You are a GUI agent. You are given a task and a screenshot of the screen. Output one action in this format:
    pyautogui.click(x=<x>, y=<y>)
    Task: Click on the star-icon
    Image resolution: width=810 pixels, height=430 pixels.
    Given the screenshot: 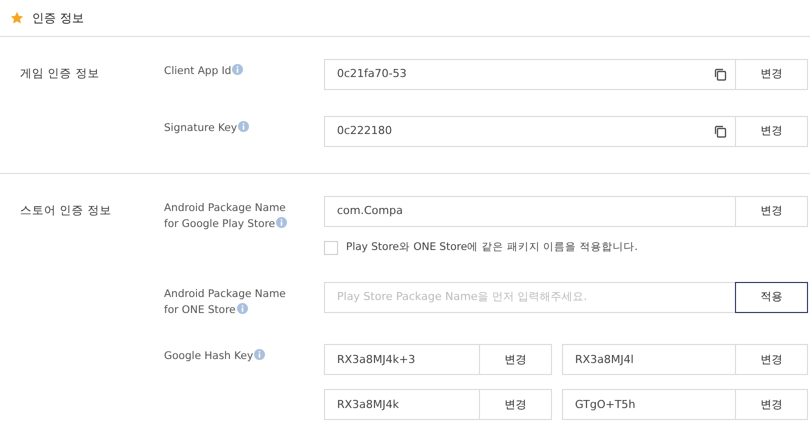 What is the action you would take?
    pyautogui.click(x=17, y=18)
    